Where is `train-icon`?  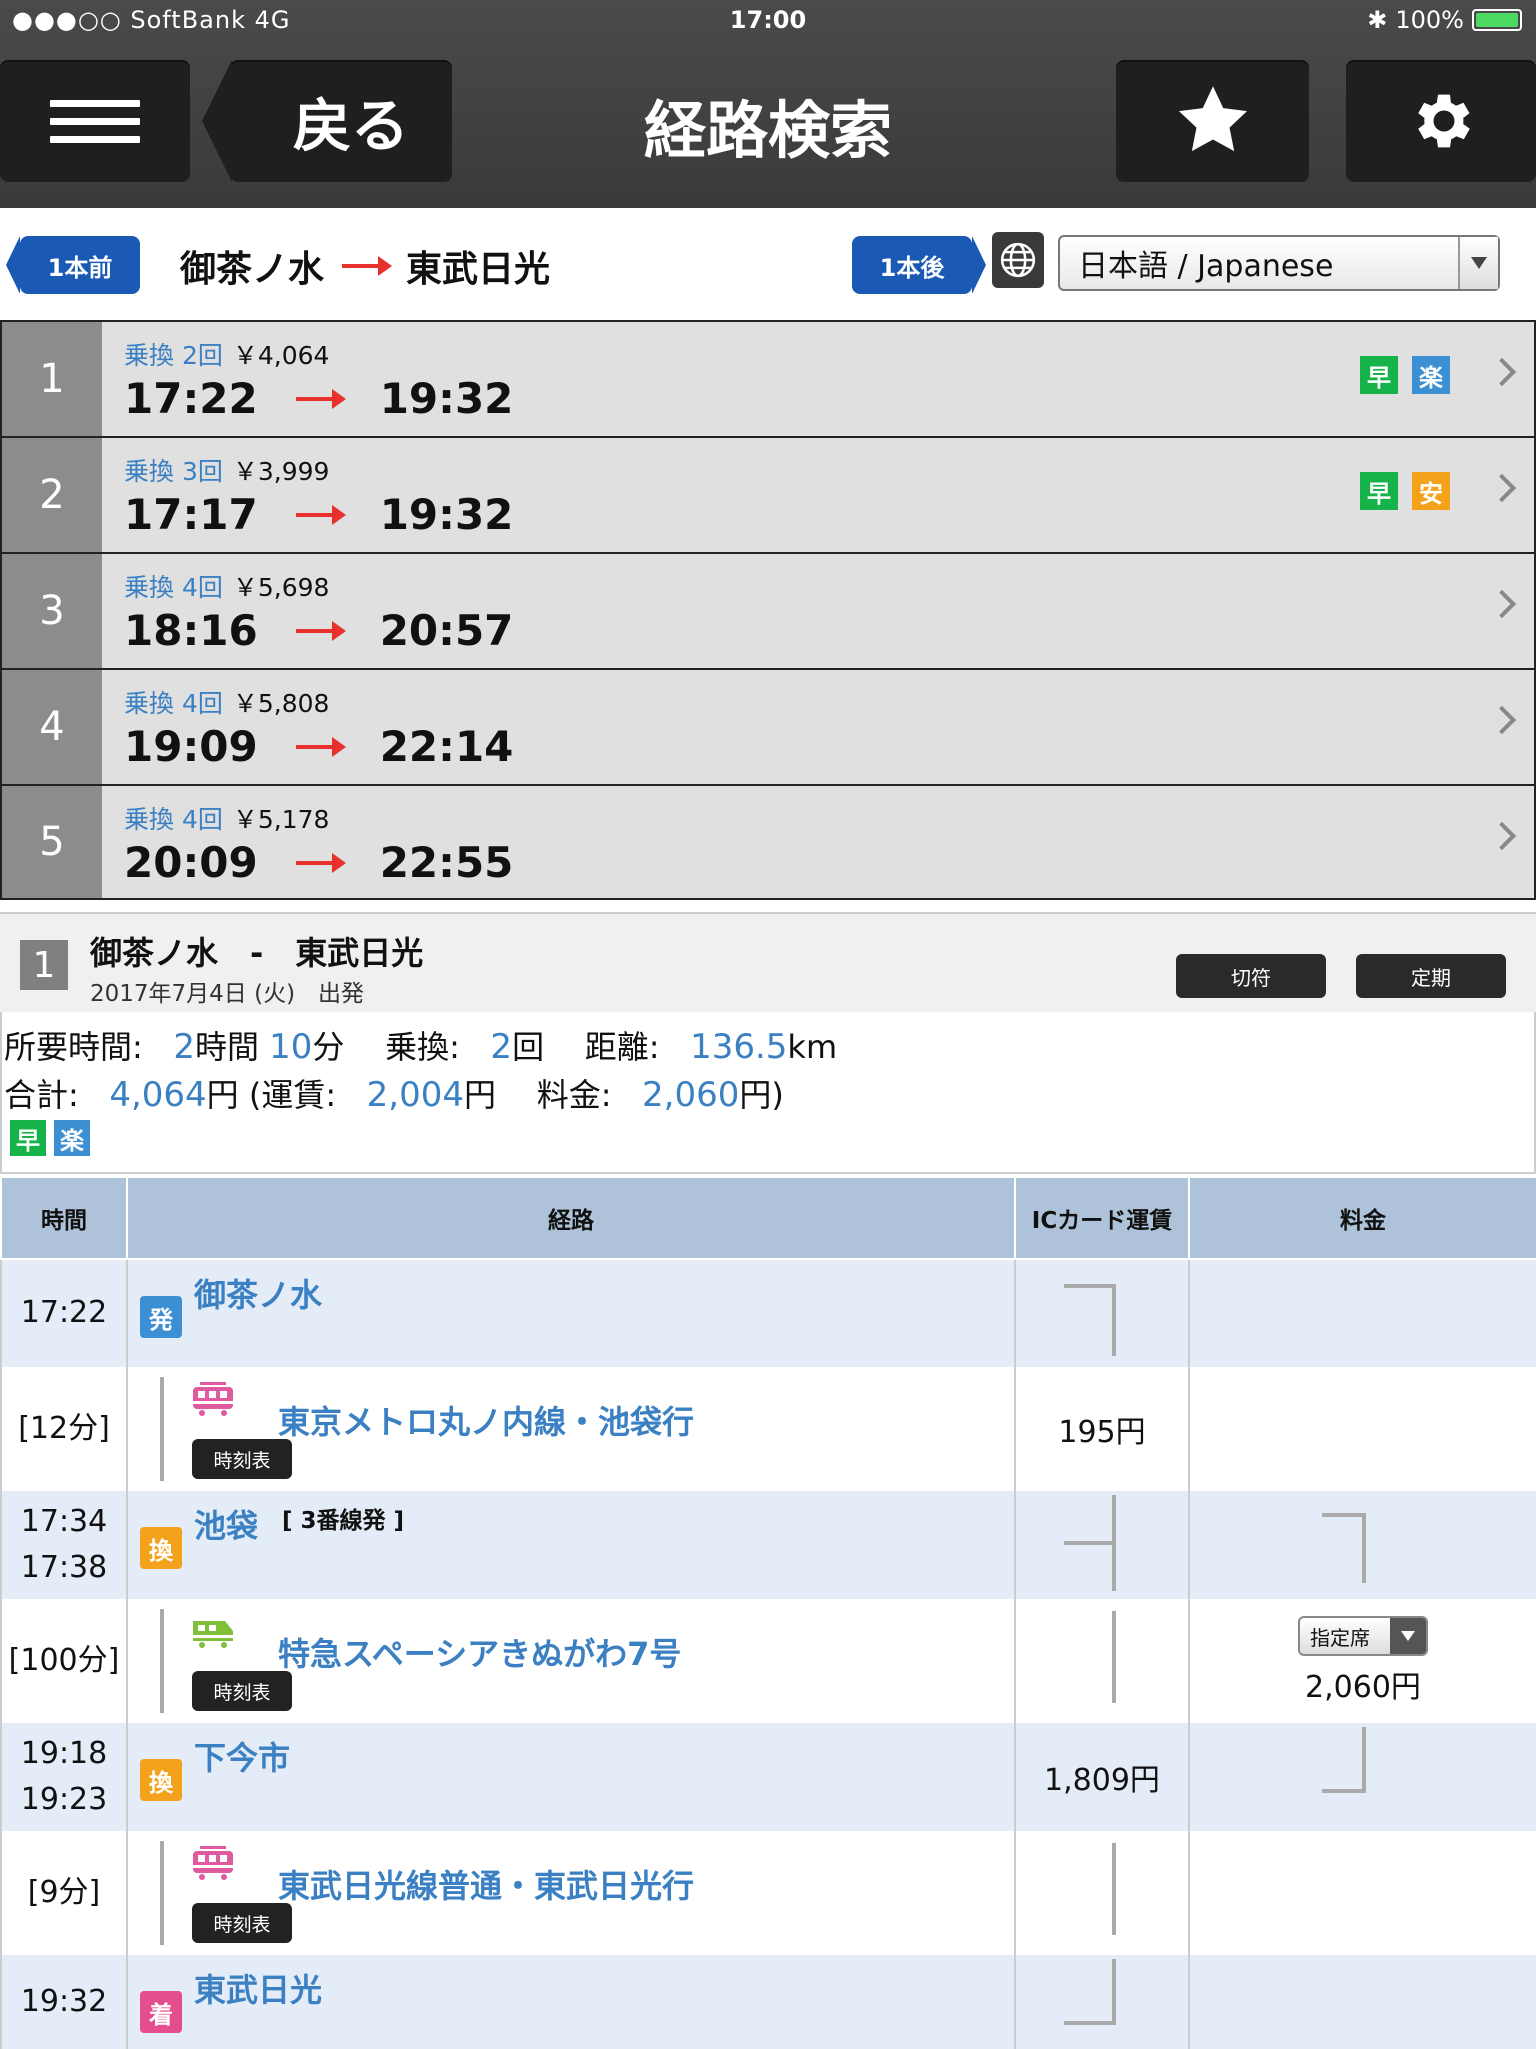
train-icon is located at coordinates (213, 1634).